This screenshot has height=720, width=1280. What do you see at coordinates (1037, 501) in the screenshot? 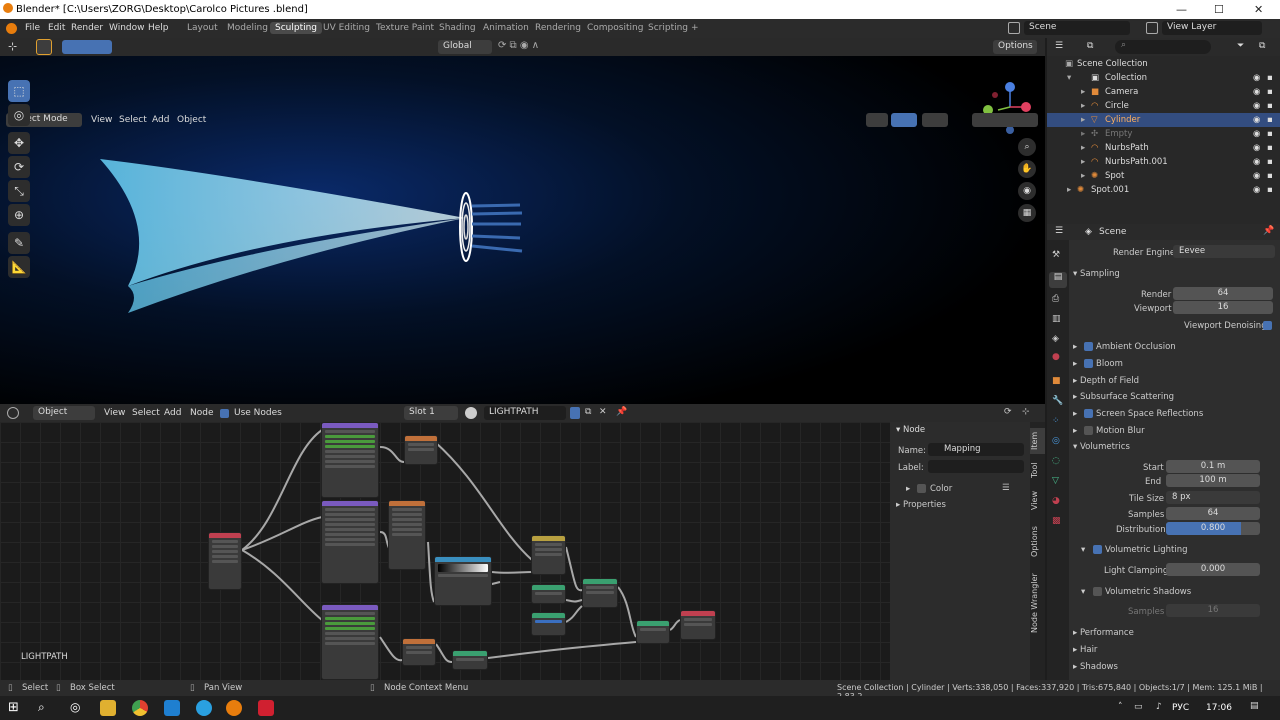
I see `tab-view: View` at bounding box center [1037, 501].